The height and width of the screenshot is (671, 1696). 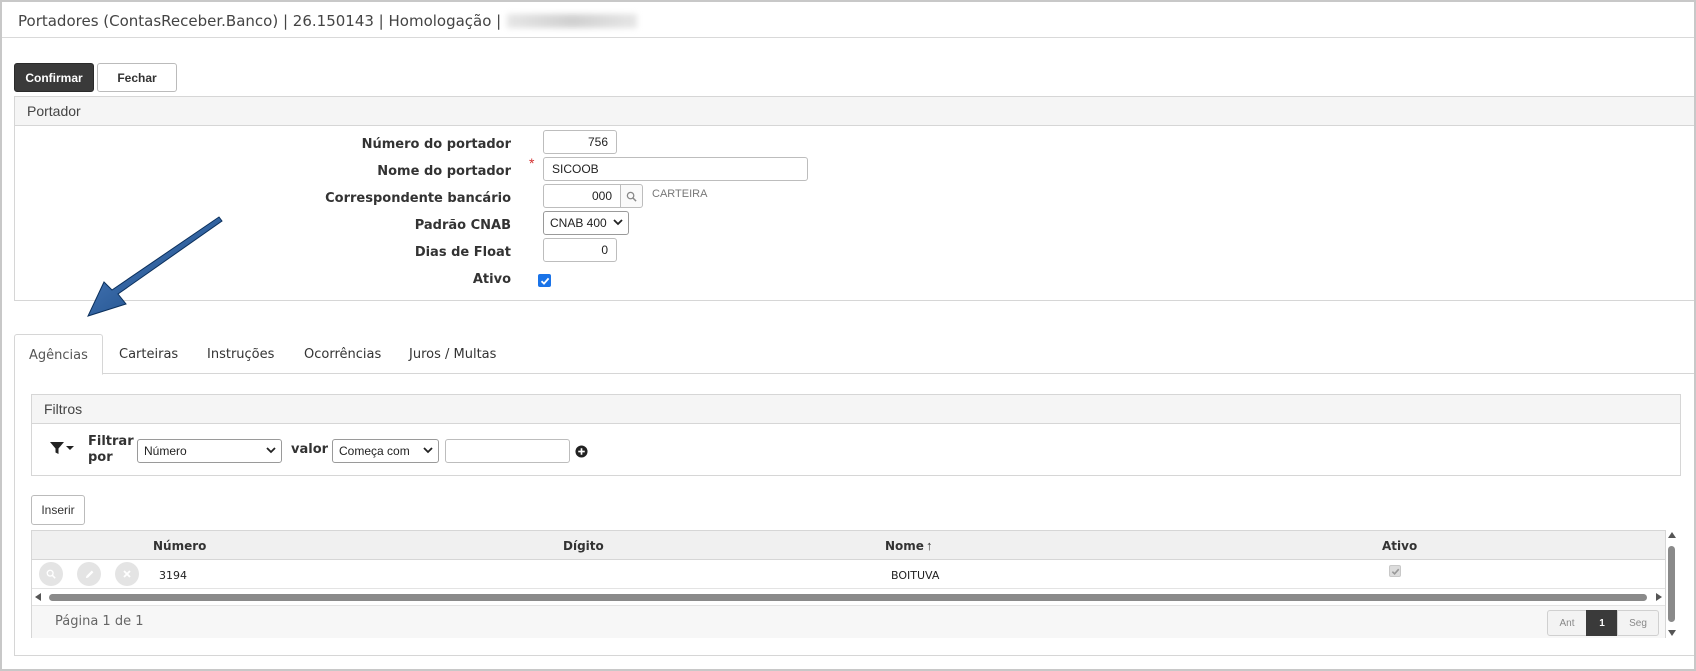 I want to click on value-label: valor, so click(x=310, y=449).